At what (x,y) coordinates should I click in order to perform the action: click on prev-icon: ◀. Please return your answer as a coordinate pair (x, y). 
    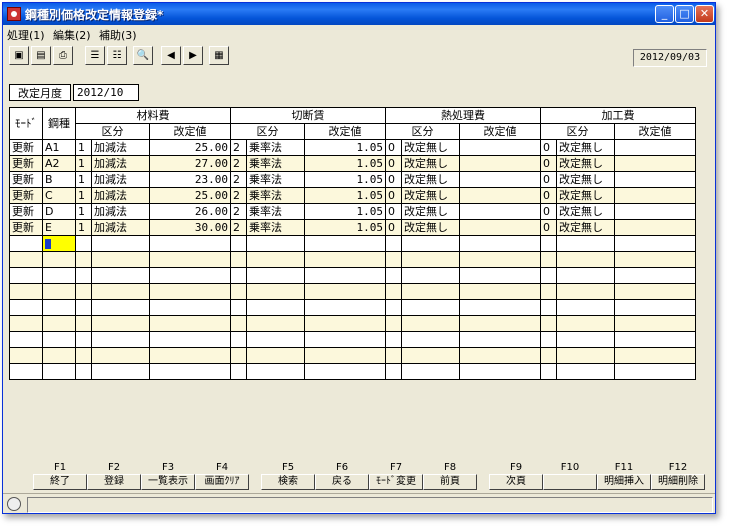
    Looking at the image, I should click on (171, 55).